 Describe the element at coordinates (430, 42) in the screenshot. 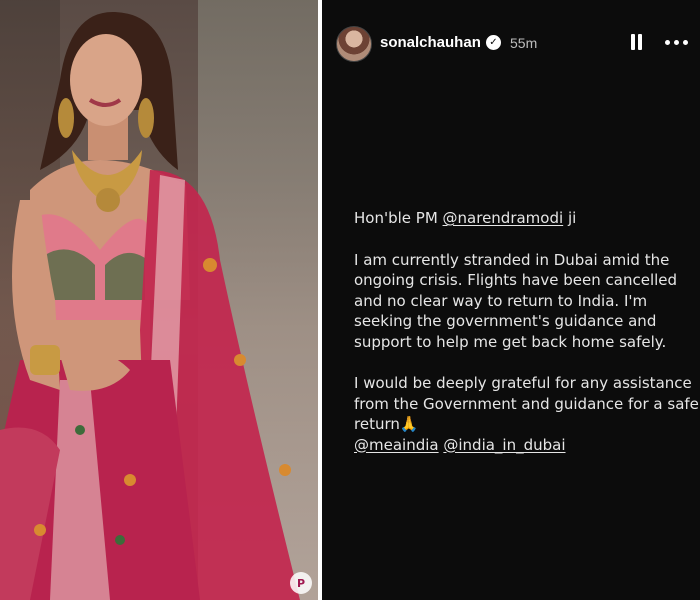

I see `username: sonalchauhan` at that location.